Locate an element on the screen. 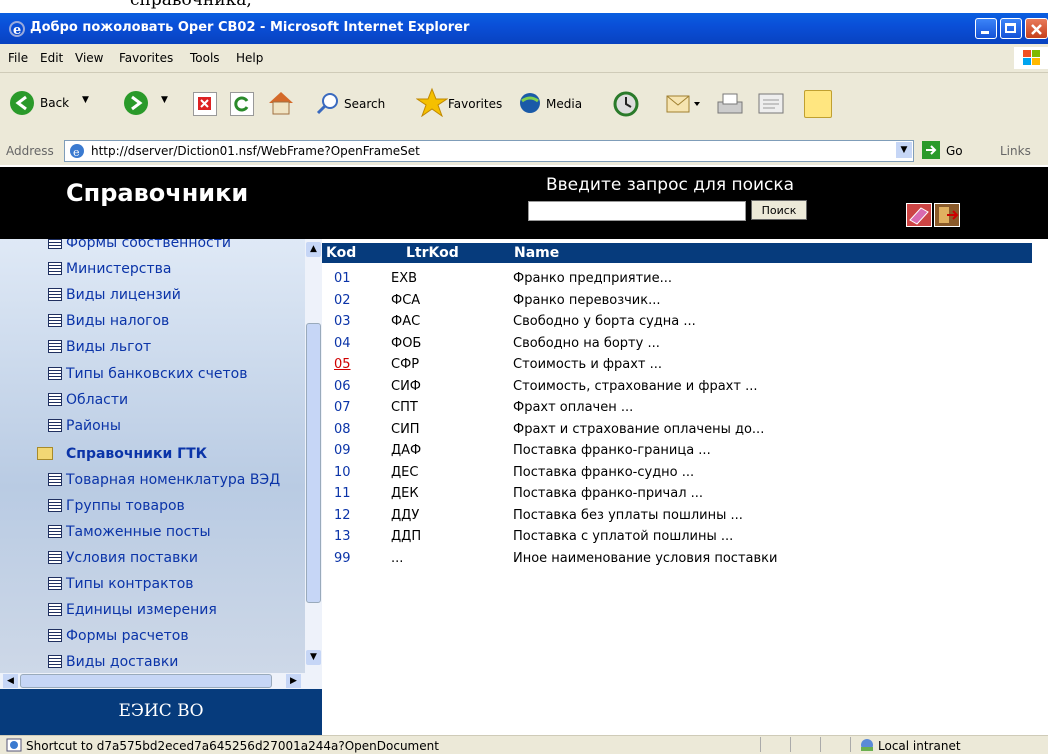  dropdown-arrow-icon: ▼ is located at coordinates (85, 100).